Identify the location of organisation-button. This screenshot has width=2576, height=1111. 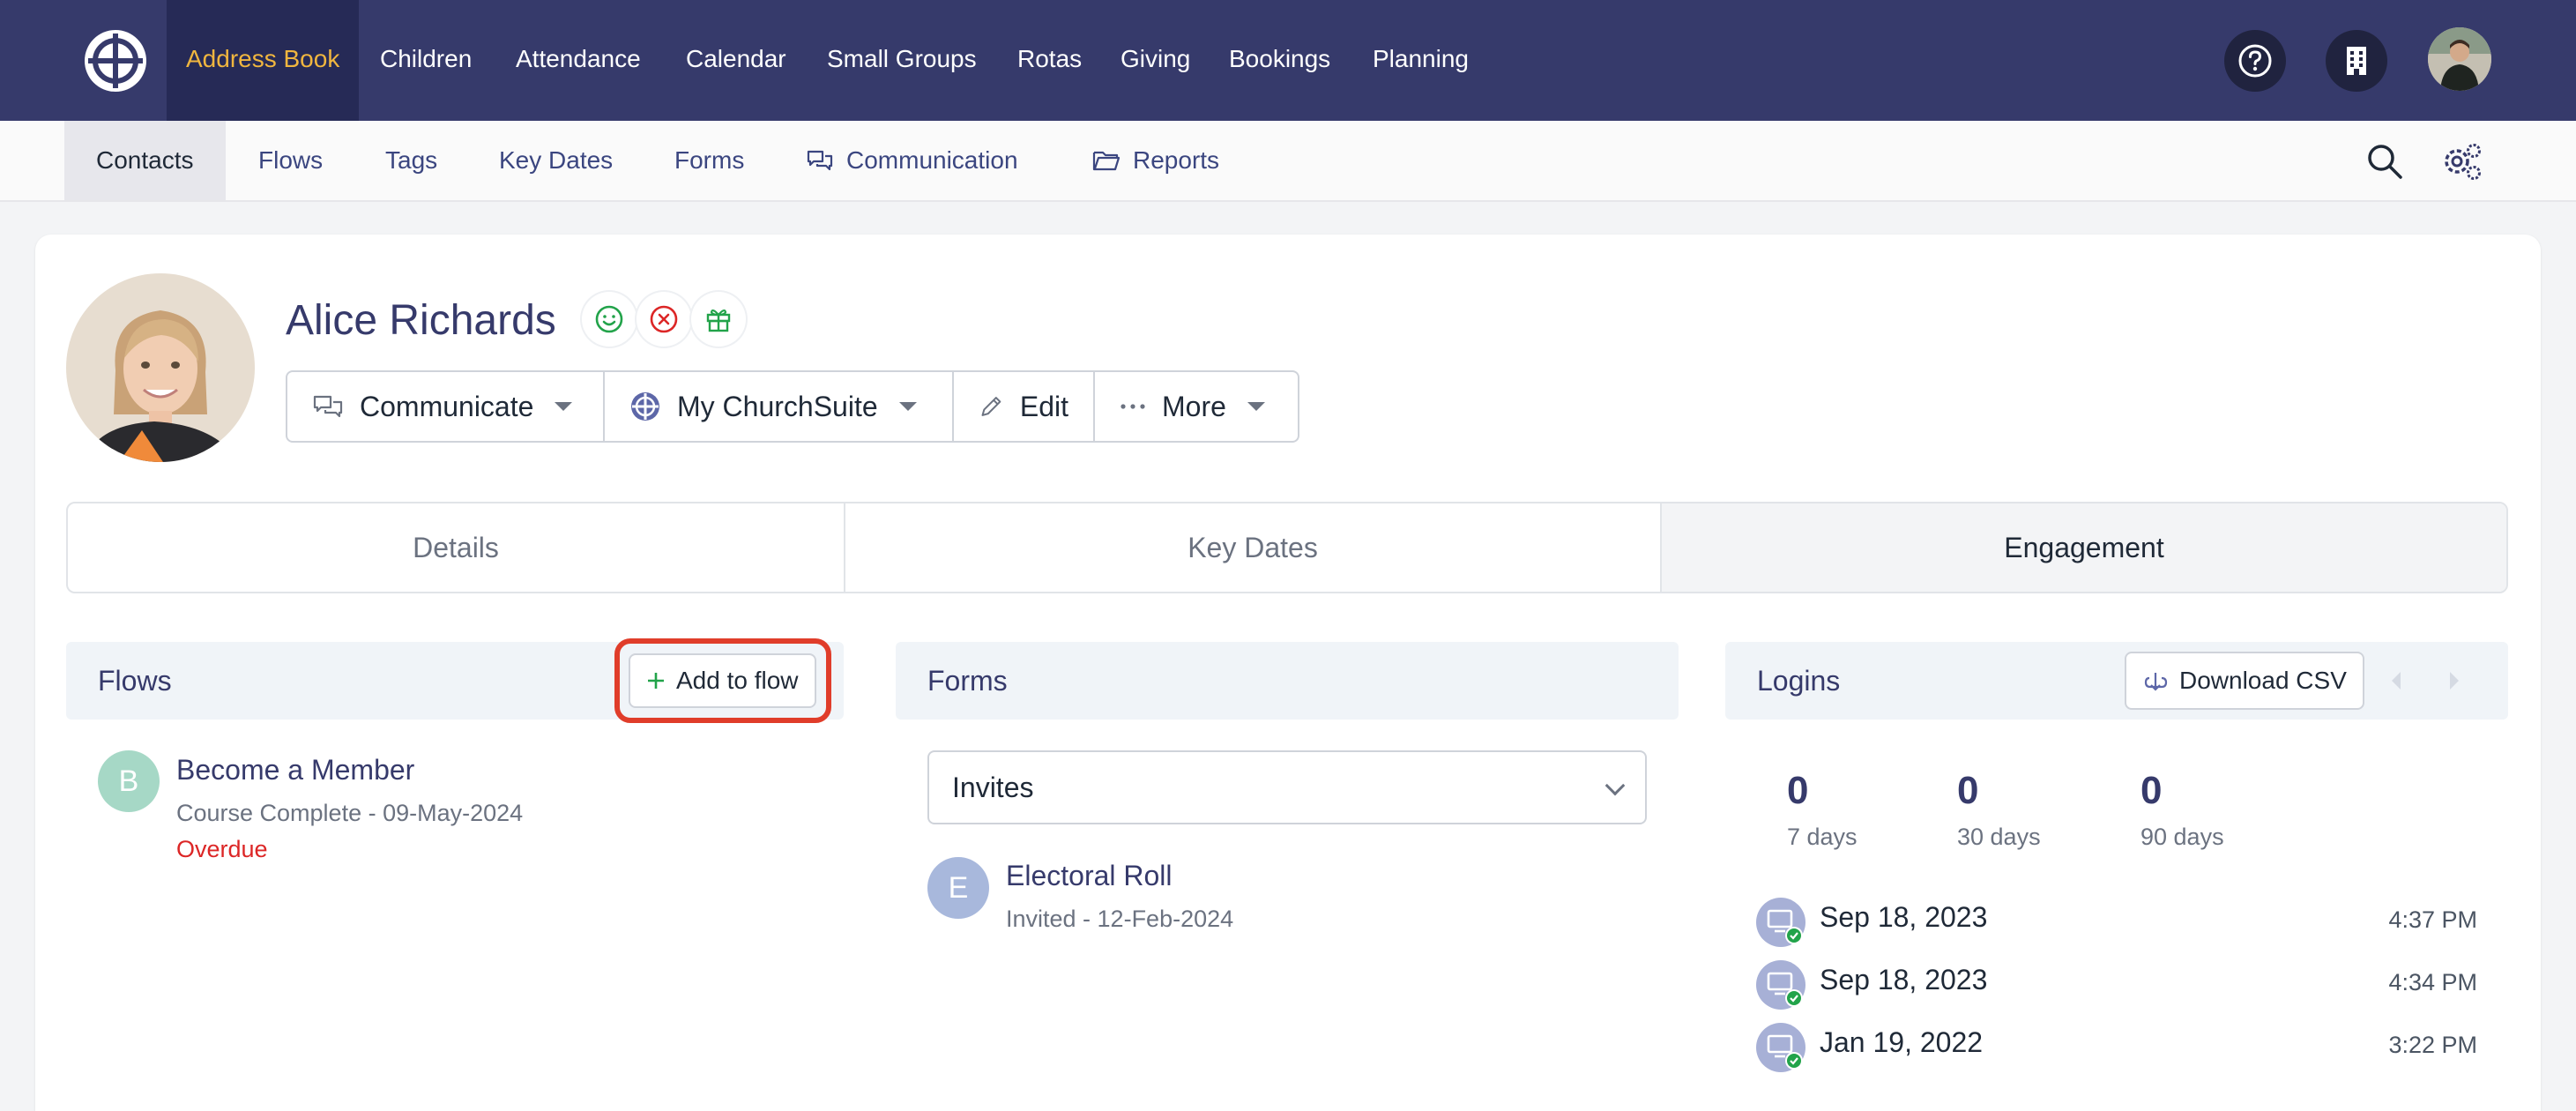
(2356, 61).